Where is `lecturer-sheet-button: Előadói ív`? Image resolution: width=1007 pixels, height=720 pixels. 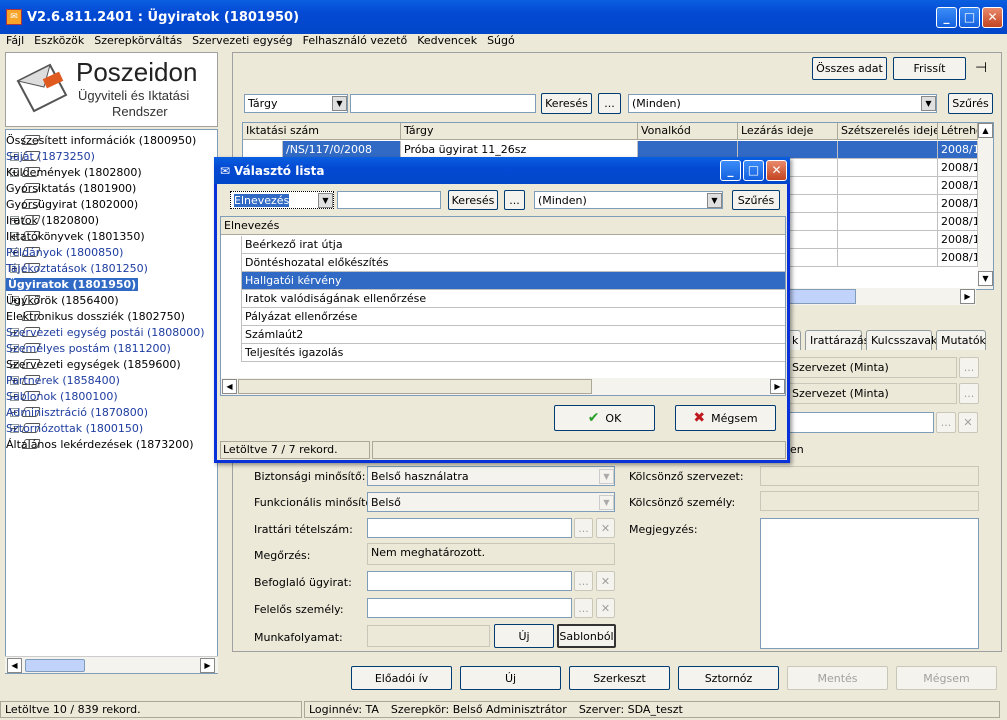
lecturer-sheet-button: Előadói ív is located at coordinates (401, 678).